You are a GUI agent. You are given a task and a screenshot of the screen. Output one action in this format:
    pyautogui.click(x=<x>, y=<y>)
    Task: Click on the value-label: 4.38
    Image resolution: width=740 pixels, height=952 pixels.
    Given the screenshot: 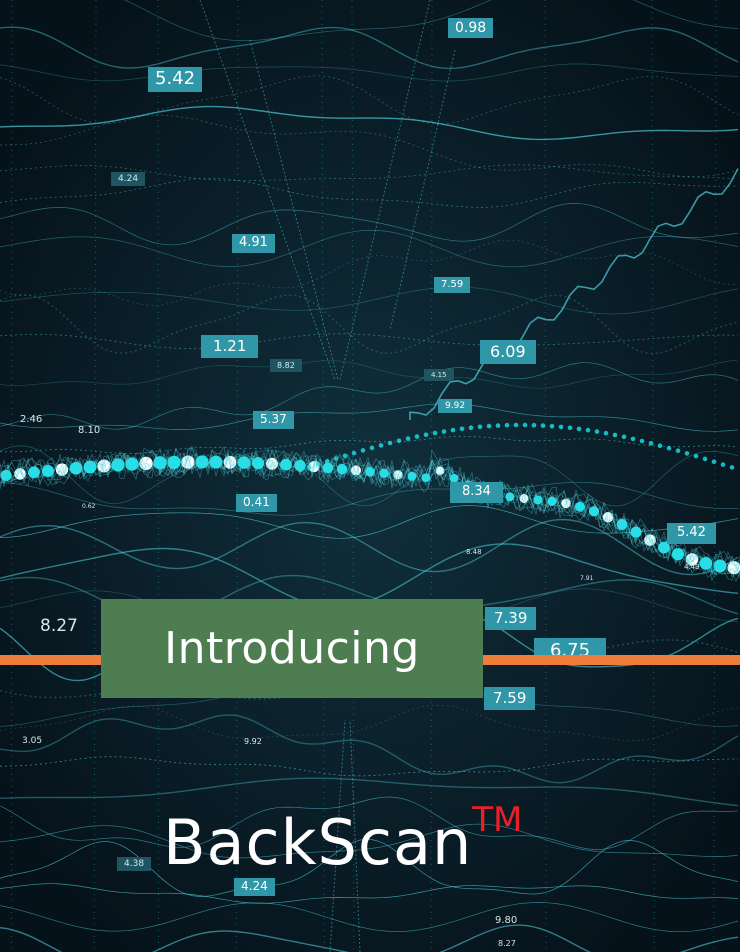 What is the action you would take?
    pyautogui.click(x=134, y=864)
    